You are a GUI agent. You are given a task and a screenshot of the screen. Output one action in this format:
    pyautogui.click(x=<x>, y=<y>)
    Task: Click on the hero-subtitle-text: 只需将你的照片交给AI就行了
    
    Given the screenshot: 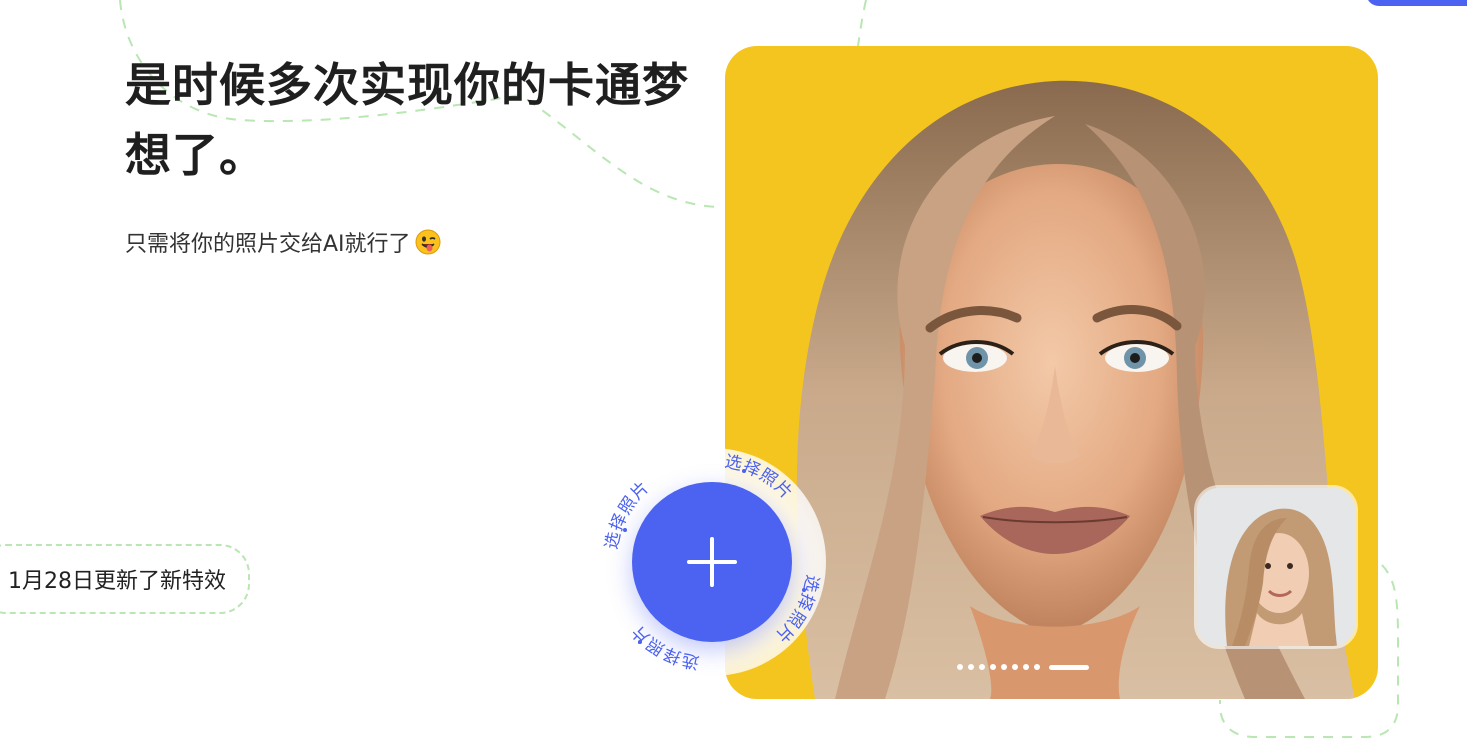 What is the action you would take?
    pyautogui.click(x=268, y=244)
    